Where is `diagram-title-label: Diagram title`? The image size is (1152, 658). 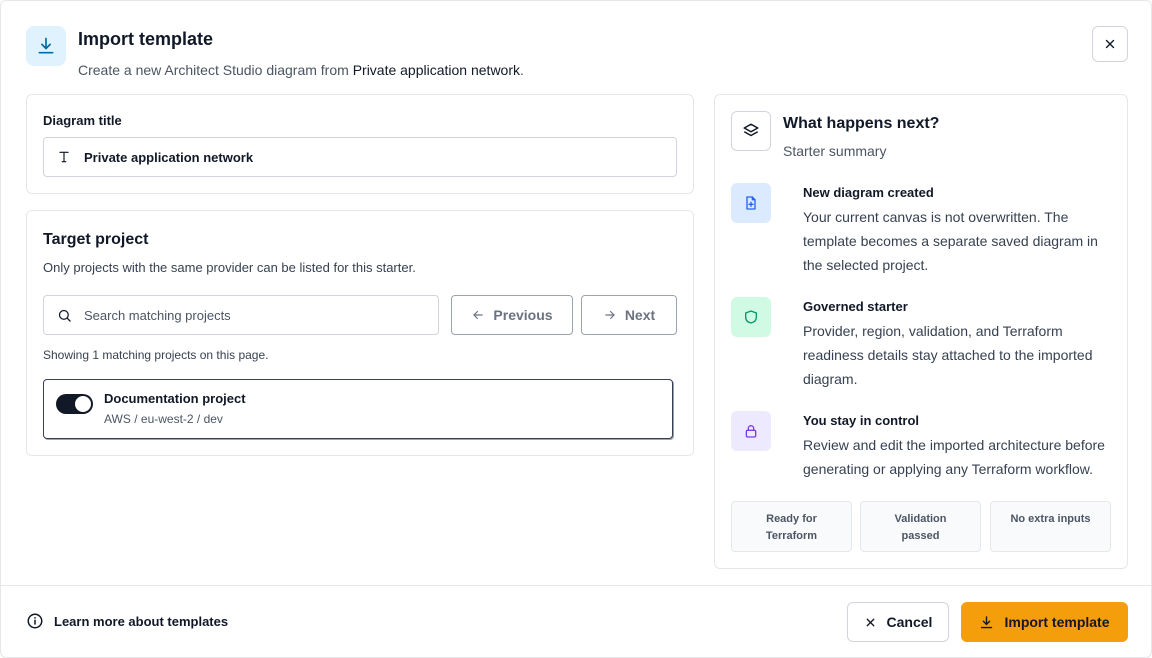
diagram-title-label: Diagram title is located at coordinates (82, 120).